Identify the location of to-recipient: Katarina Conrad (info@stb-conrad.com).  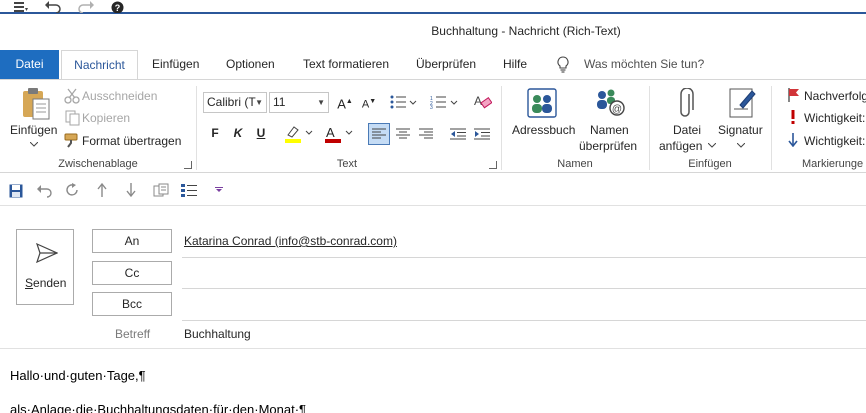
(290, 241).